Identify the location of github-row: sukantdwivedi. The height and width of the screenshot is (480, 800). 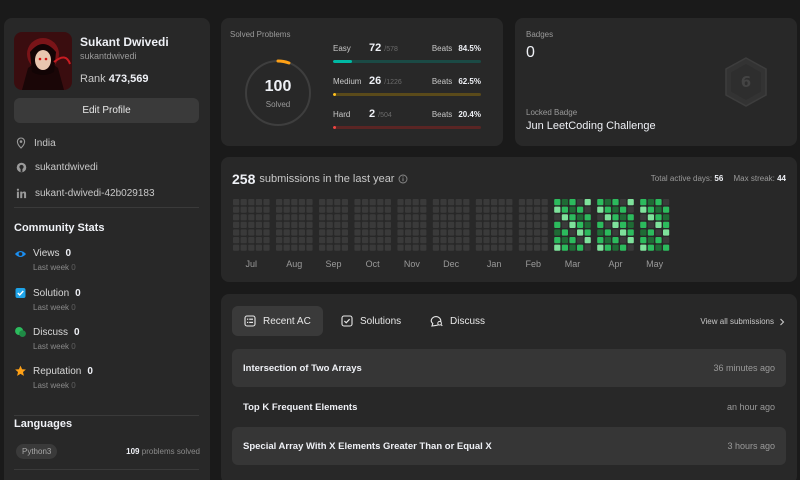
(57, 167).